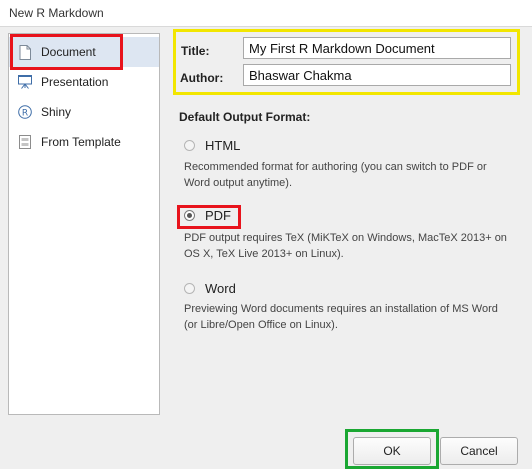 This screenshot has height=469, width=532. I want to click on sidebar-item-from-template: From Template, so click(84, 142).